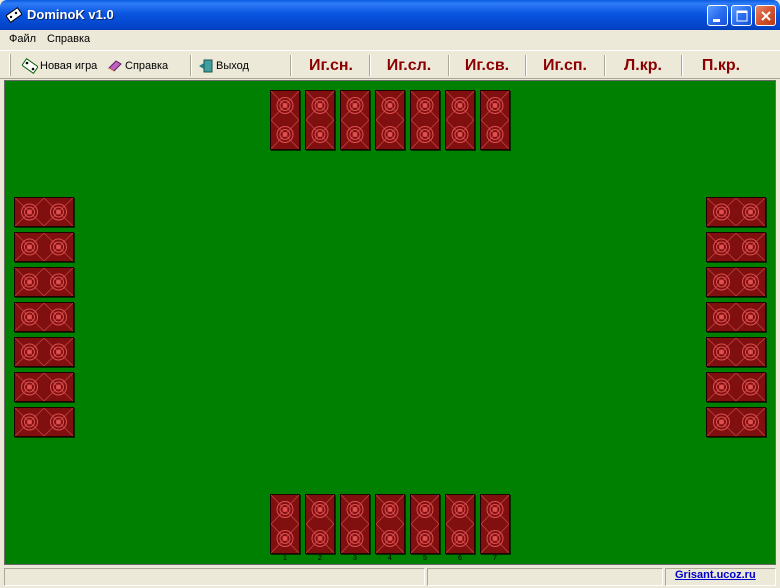  I want to click on new-game-button: Новая игра, so click(59, 65).